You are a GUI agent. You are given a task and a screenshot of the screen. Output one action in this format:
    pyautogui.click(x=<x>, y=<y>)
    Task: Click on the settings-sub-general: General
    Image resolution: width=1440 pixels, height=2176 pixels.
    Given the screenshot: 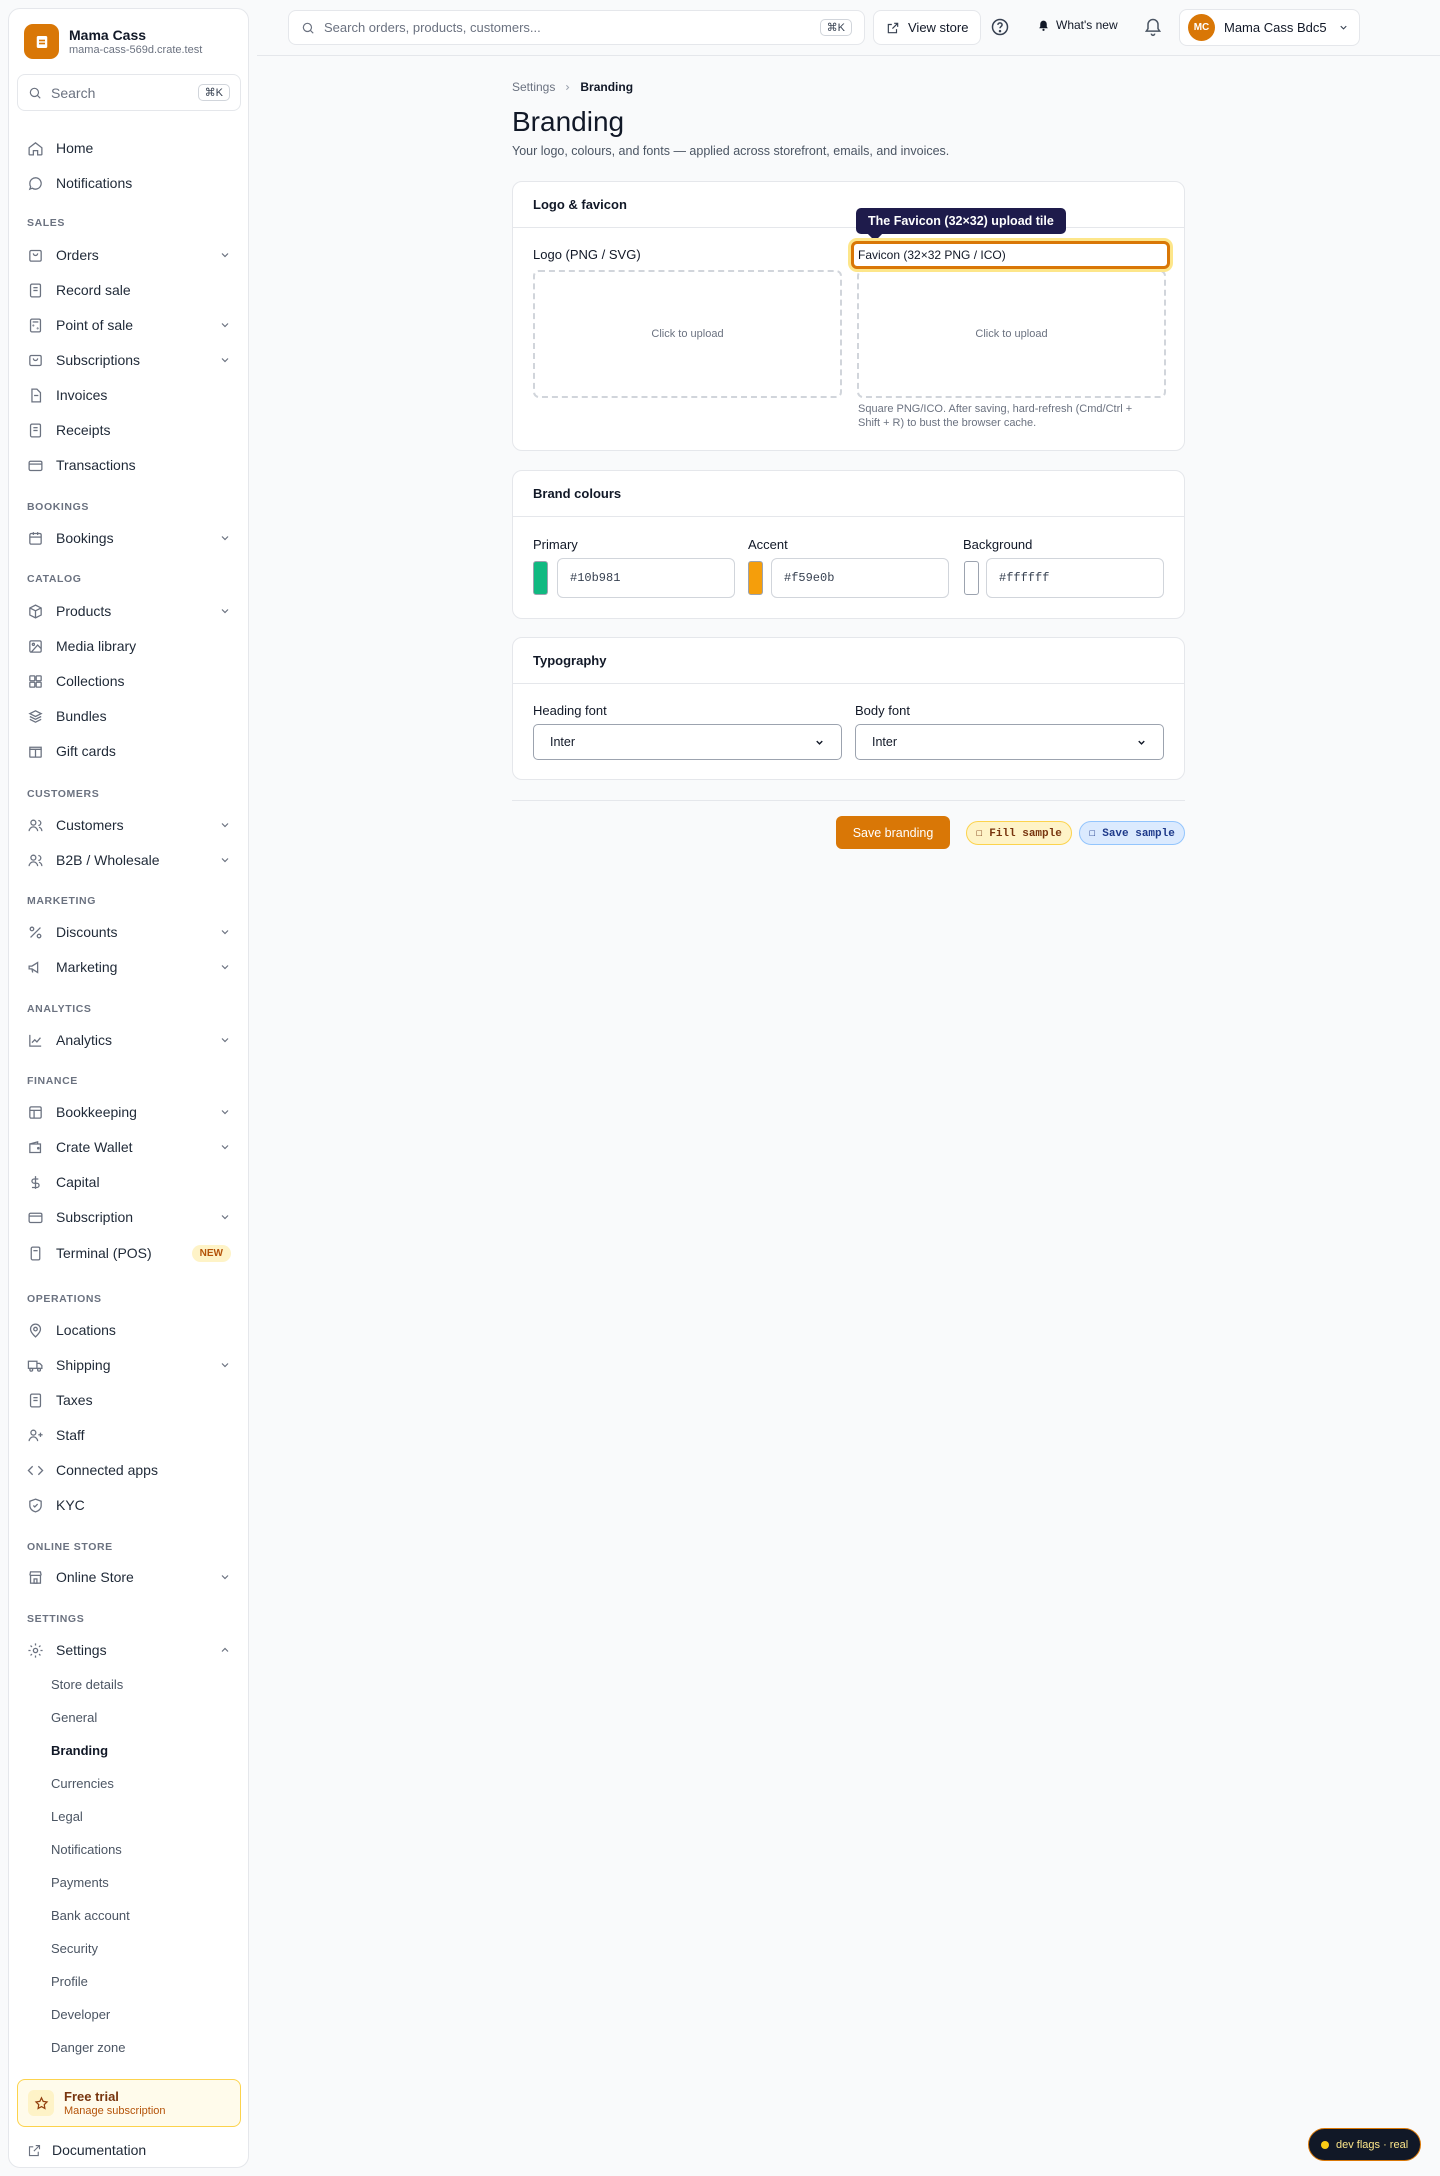 What is the action you would take?
    pyautogui.click(x=74, y=1717)
    